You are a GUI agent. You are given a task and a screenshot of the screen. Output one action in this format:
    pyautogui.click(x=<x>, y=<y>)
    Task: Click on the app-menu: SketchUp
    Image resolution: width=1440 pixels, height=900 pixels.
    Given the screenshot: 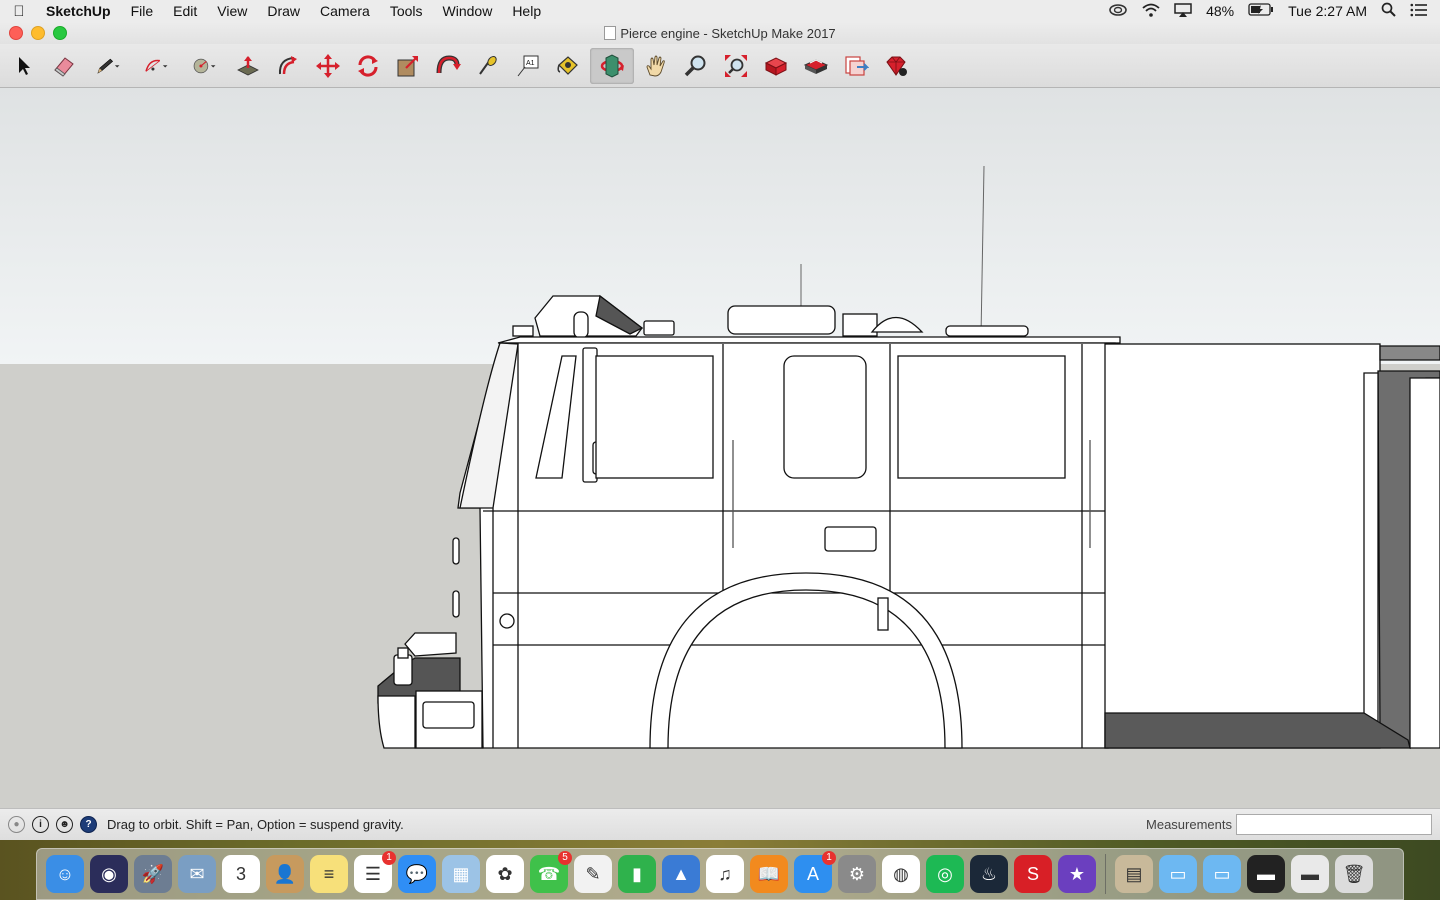 What is the action you would take?
    pyautogui.click(x=79, y=11)
    